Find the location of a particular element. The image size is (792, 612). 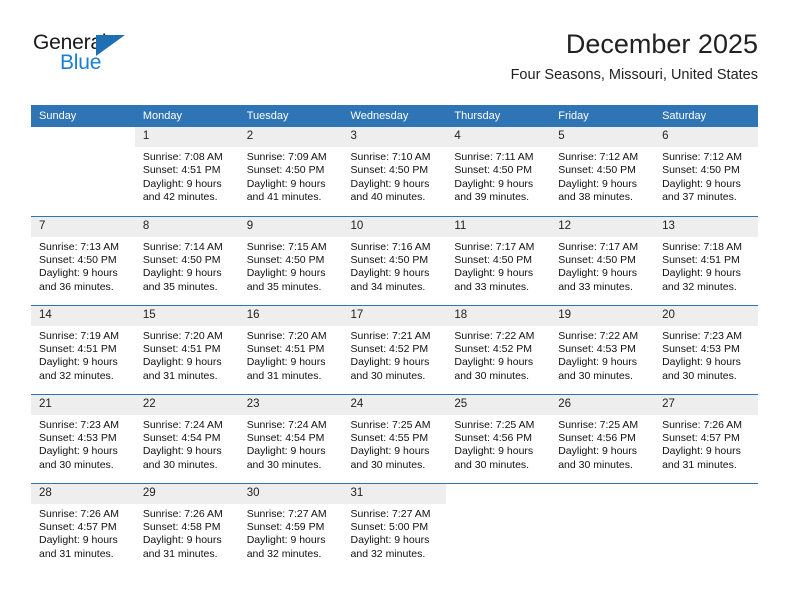

page-subtitle: Four Seasons, Missouri, United States is located at coordinates (634, 75).